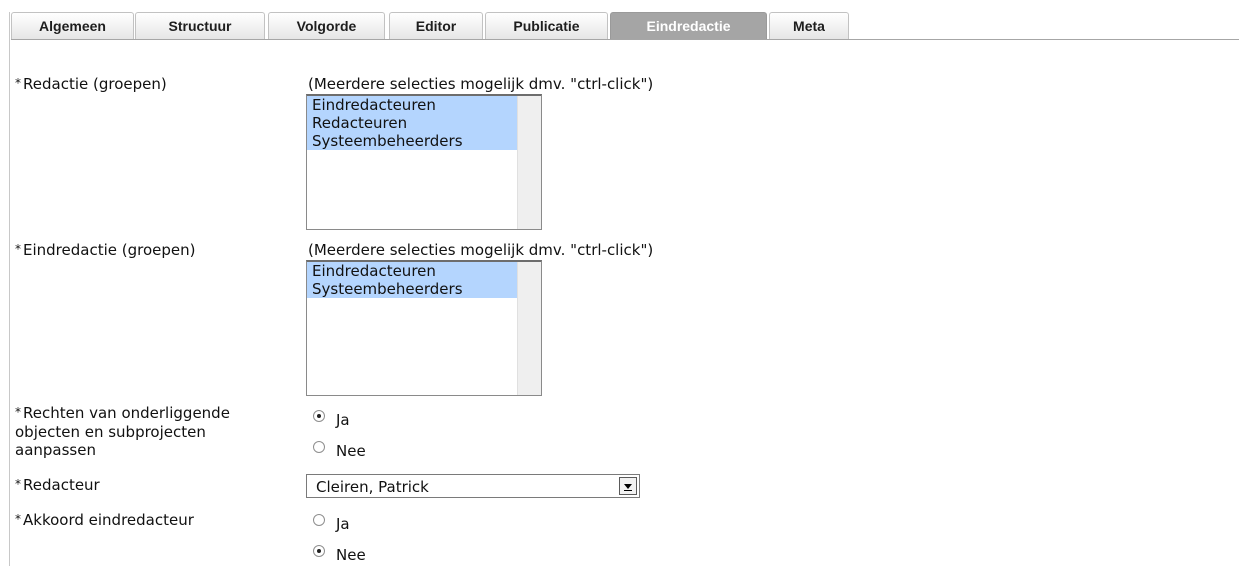 The width and height of the screenshot is (1239, 566). I want to click on tab-editor: Editor, so click(436, 25).